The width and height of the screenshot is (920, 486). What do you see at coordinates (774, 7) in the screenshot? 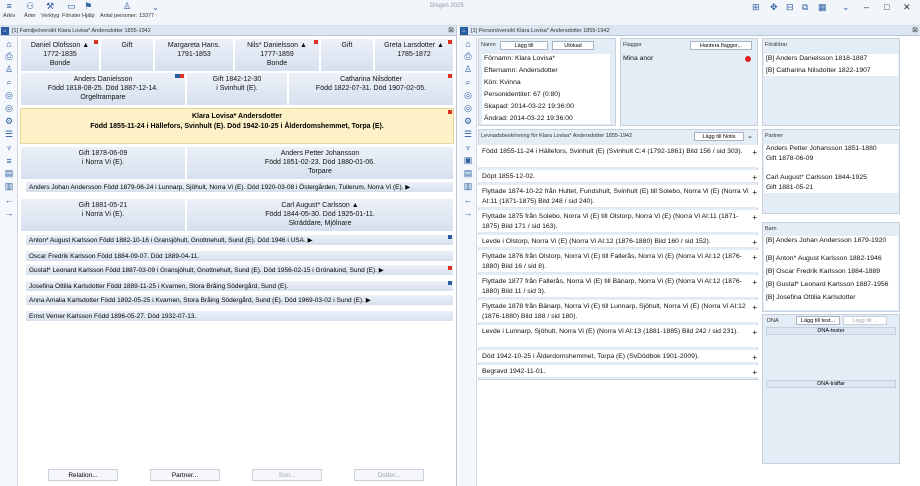
I see `move-icon: ✥` at bounding box center [774, 7].